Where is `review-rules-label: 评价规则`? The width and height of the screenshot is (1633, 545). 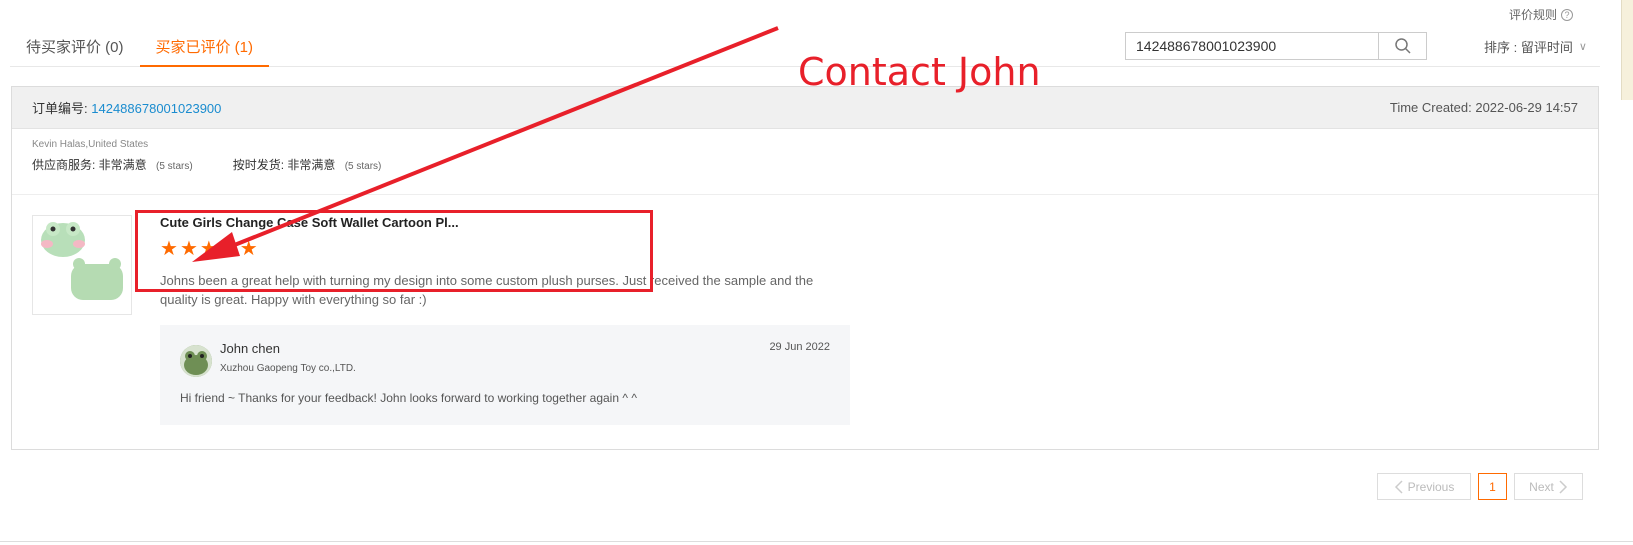
review-rules-label: 评价规则 is located at coordinates (1532, 15).